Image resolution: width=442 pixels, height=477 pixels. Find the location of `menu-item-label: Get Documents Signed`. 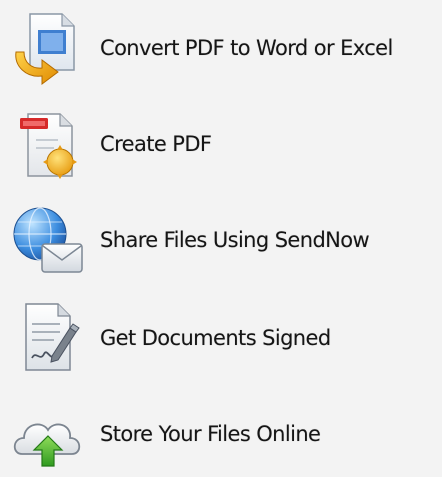

menu-item-label: Get Documents Signed is located at coordinates (215, 338).